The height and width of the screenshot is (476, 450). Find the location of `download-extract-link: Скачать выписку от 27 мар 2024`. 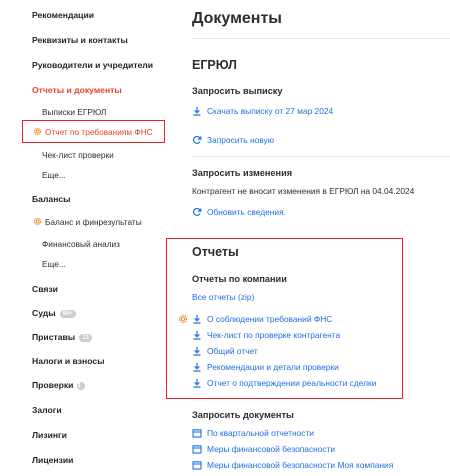

download-extract-link: Скачать выписку от 27 мар 2024 is located at coordinates (262, 111).